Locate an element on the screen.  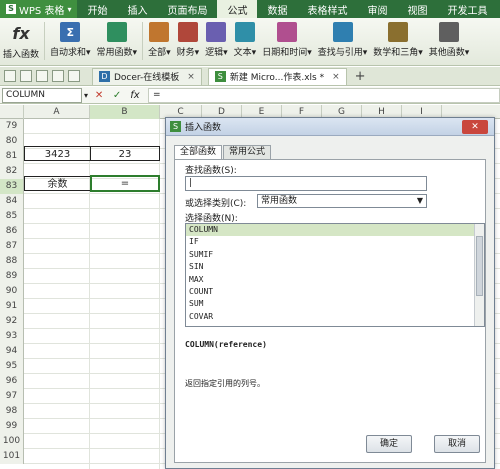
finance-icon is located at coordinates (187, 32).